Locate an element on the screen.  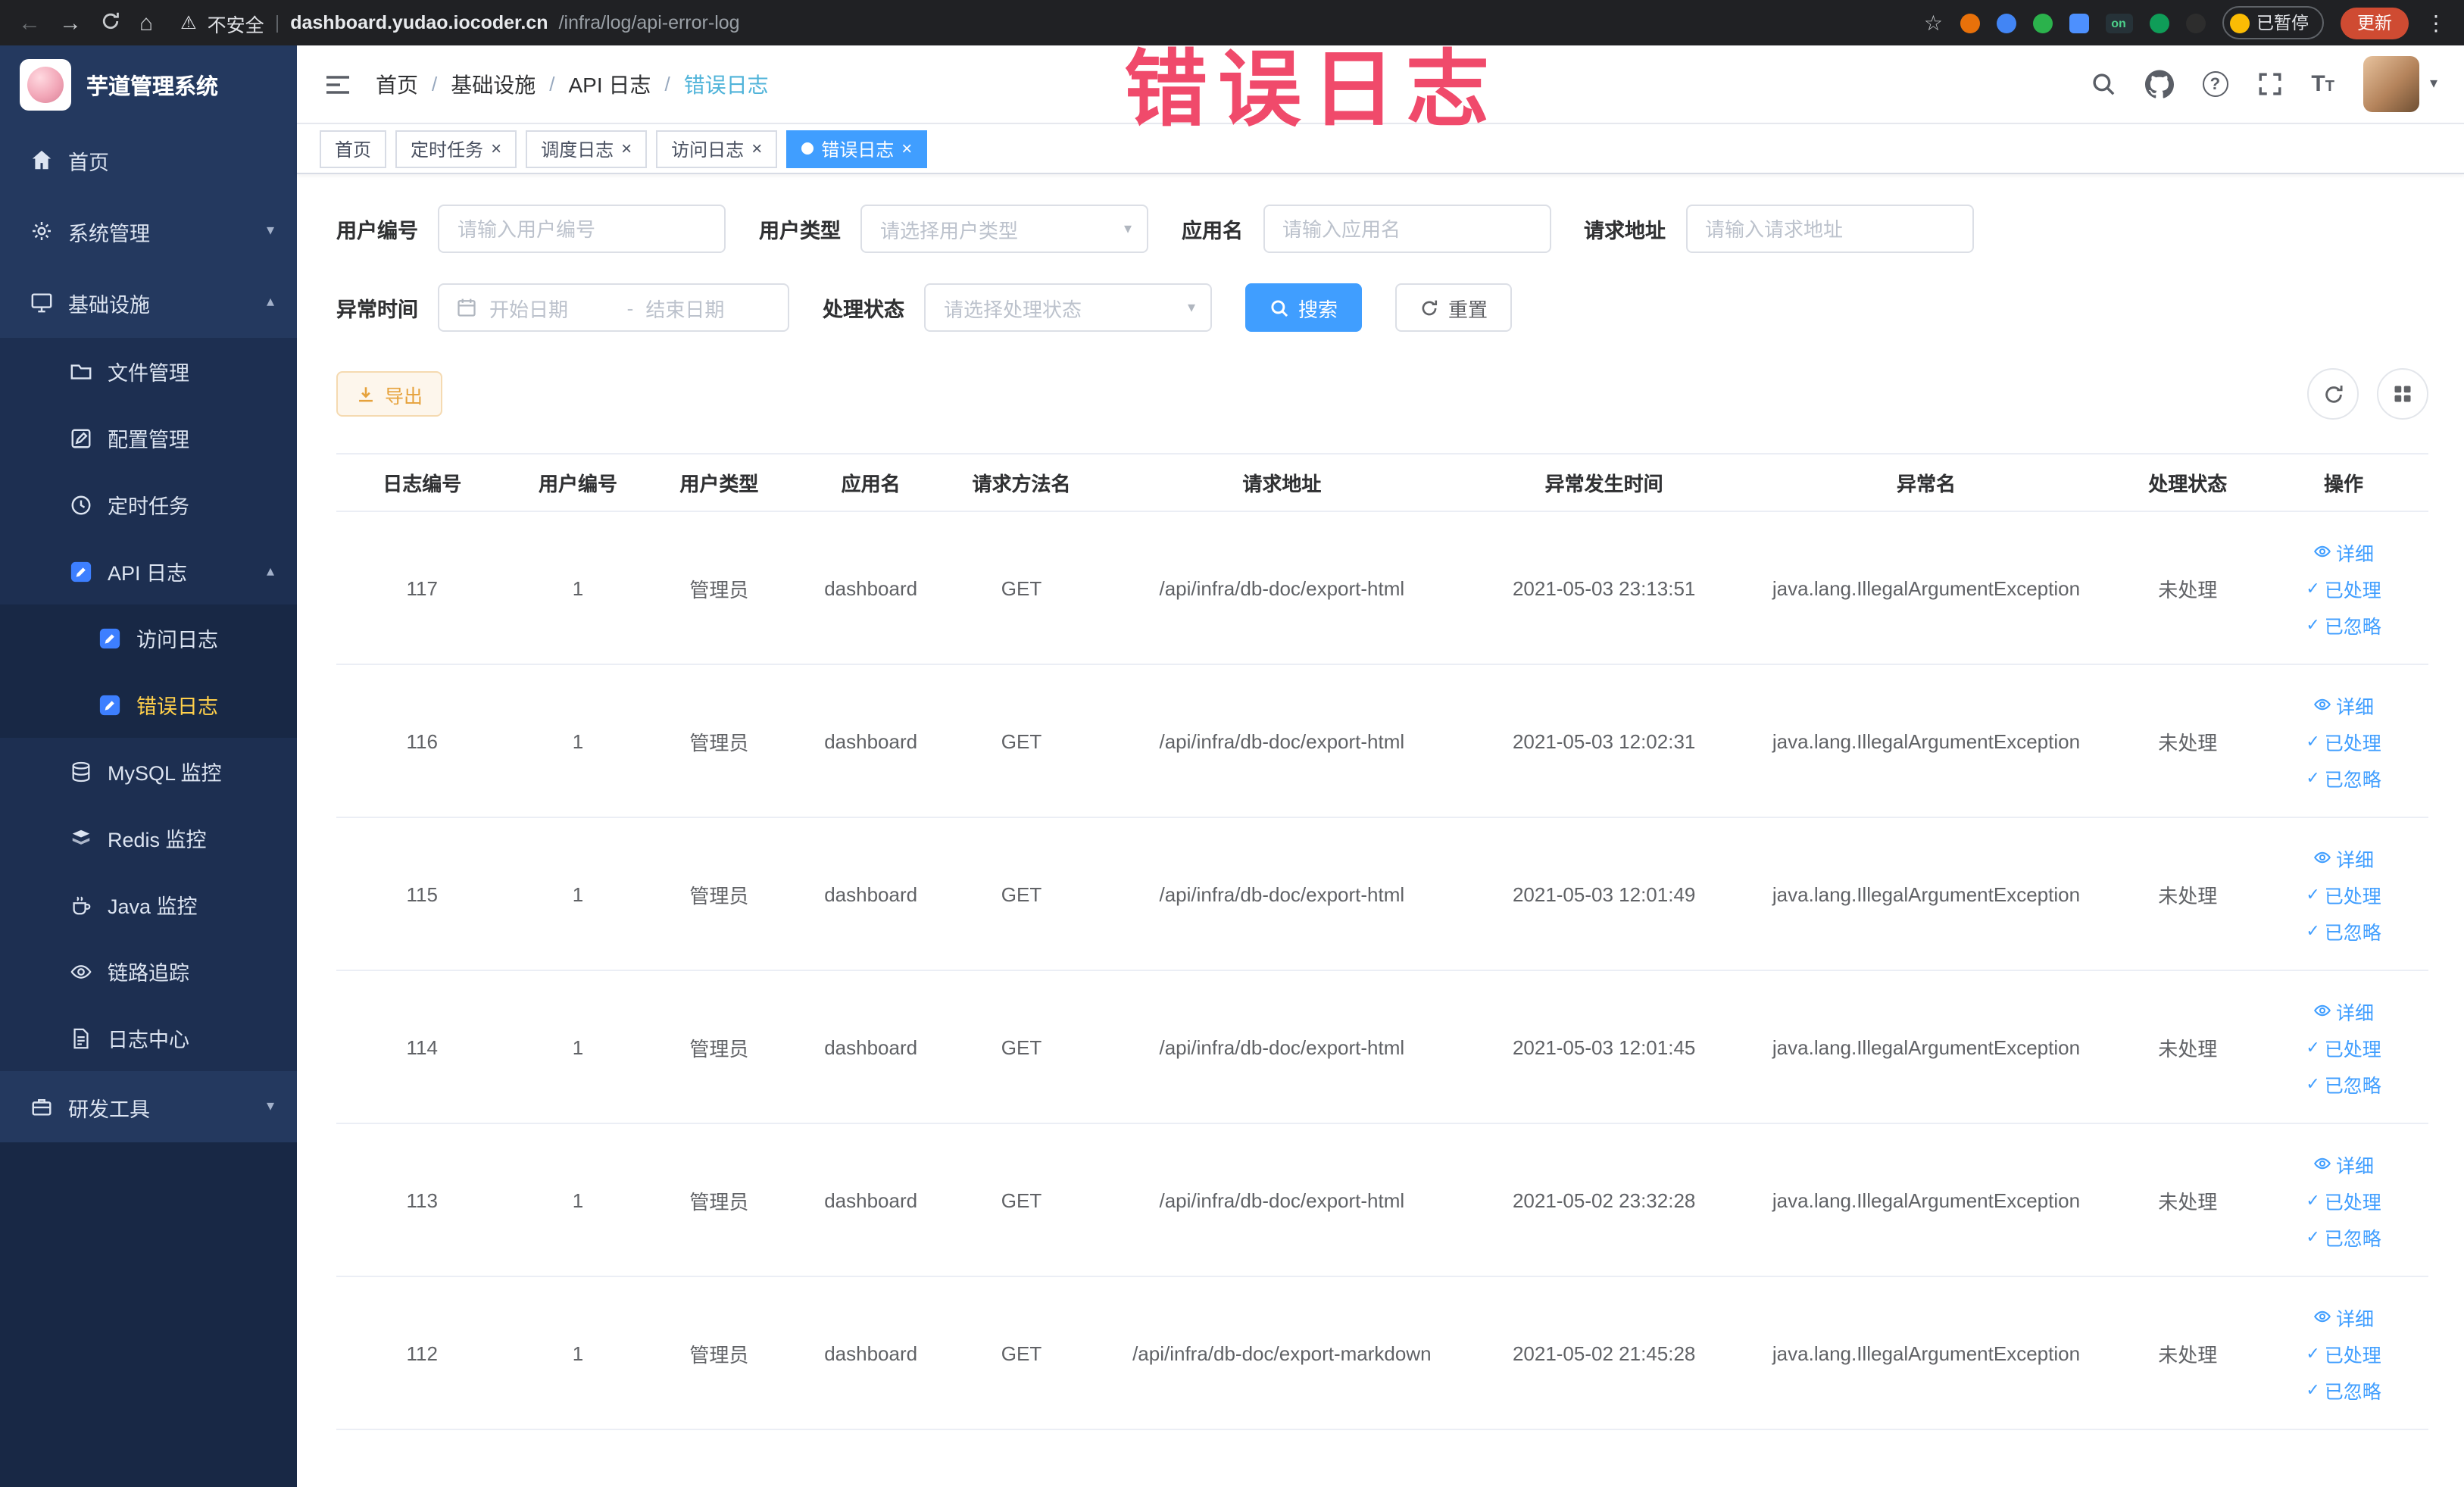
tab-scheduled-tasks: 定时任务 × is located at coordinates (456, 148).